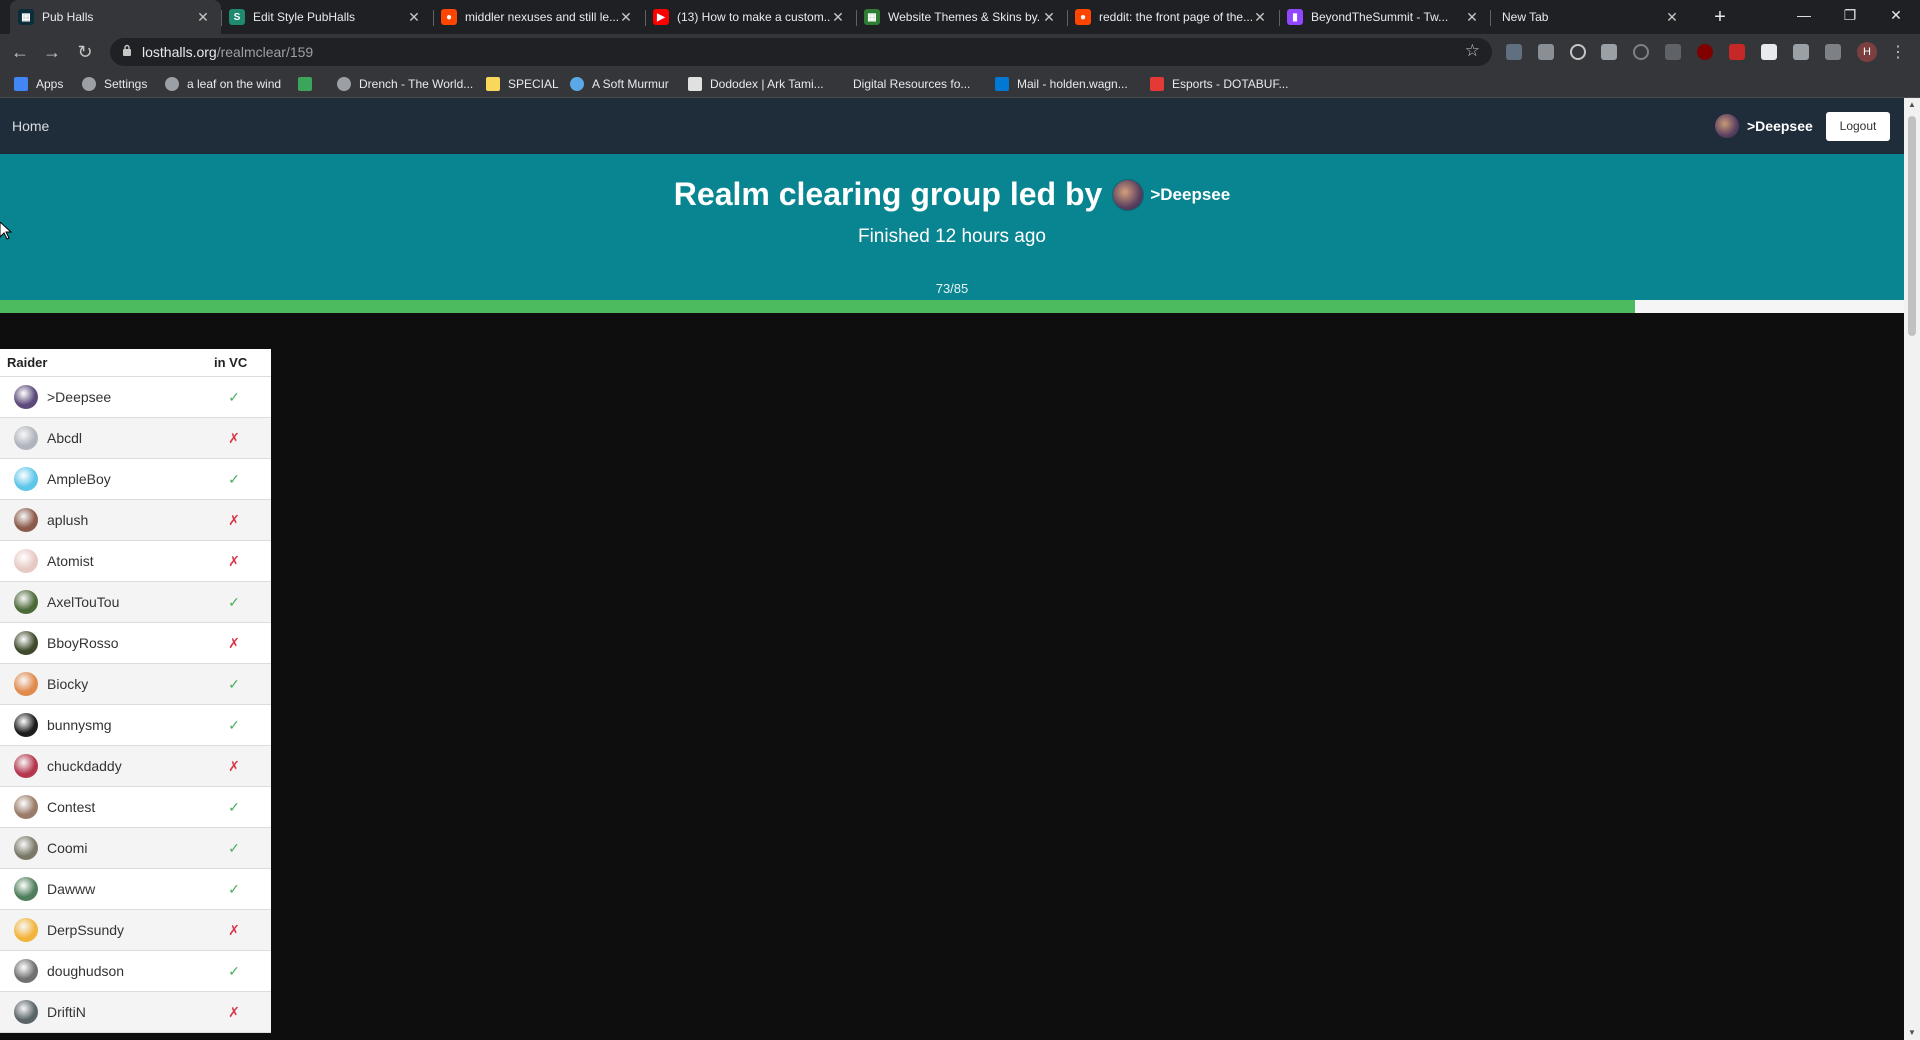 This screenshot has height=1040, width=1920. I want to click on browser-tab: ▮ BeyondTheSummit - Tw... ✕, so click(1384, 17).